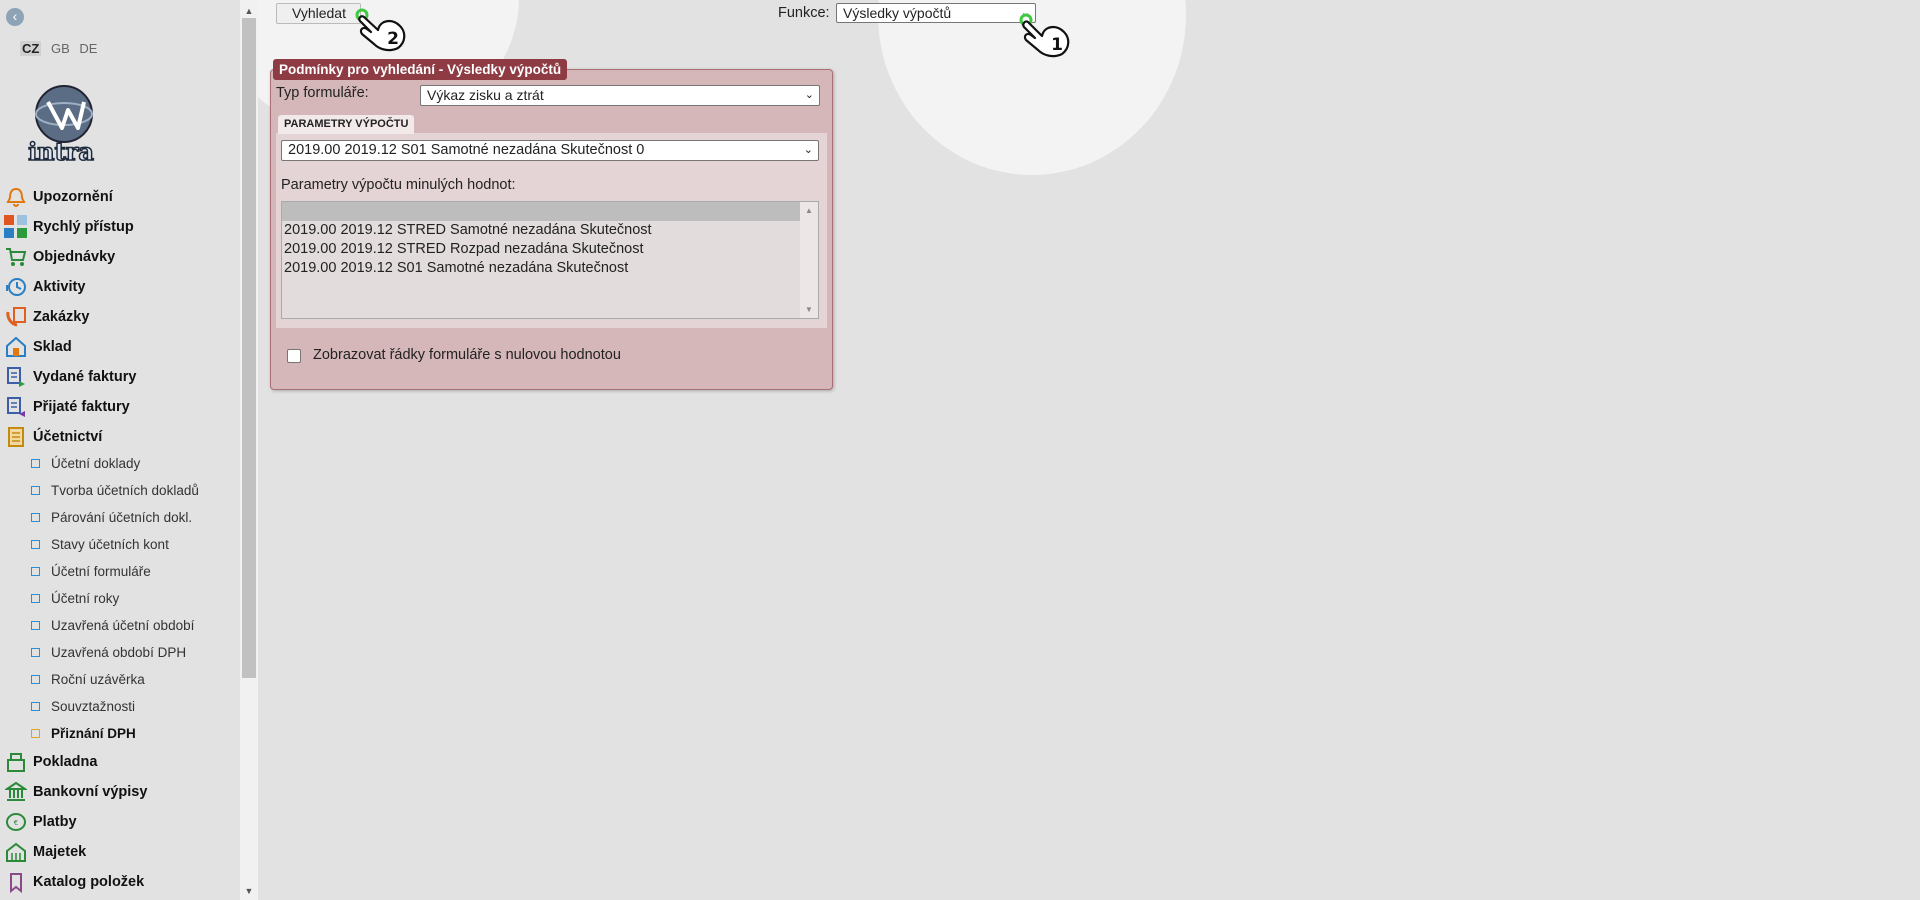  I want to click on submenu-item-label: Uzavřená období DPH, so click(119, 652).